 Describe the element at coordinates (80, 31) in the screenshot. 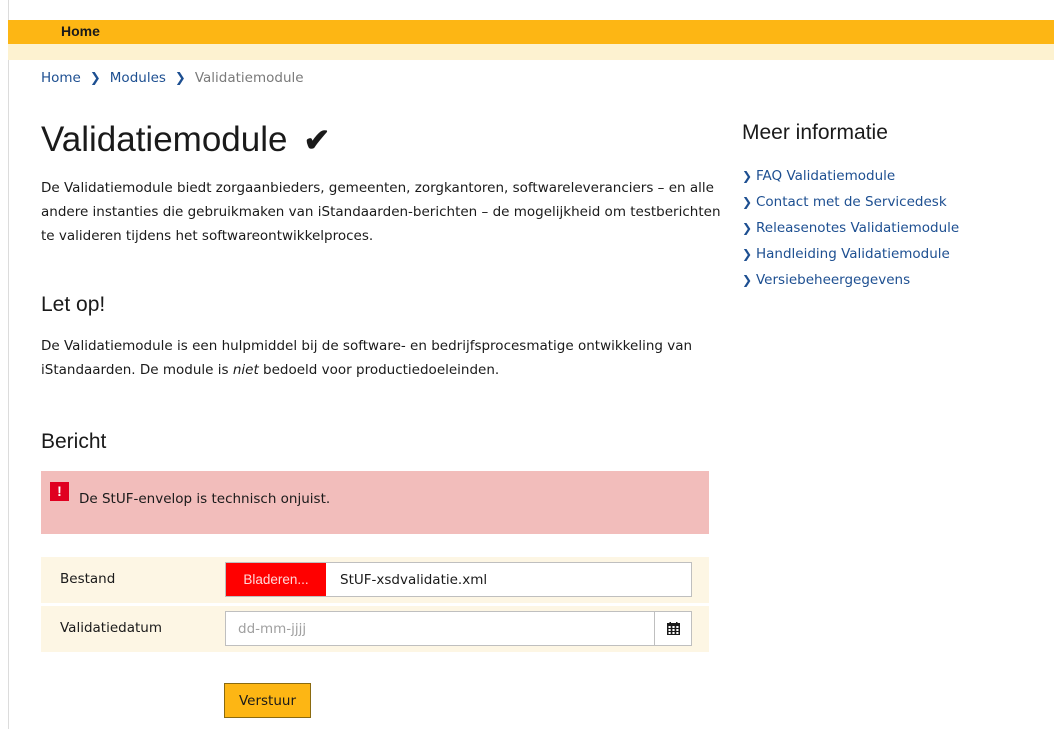

I see `nav-home-link: Home` at that location.